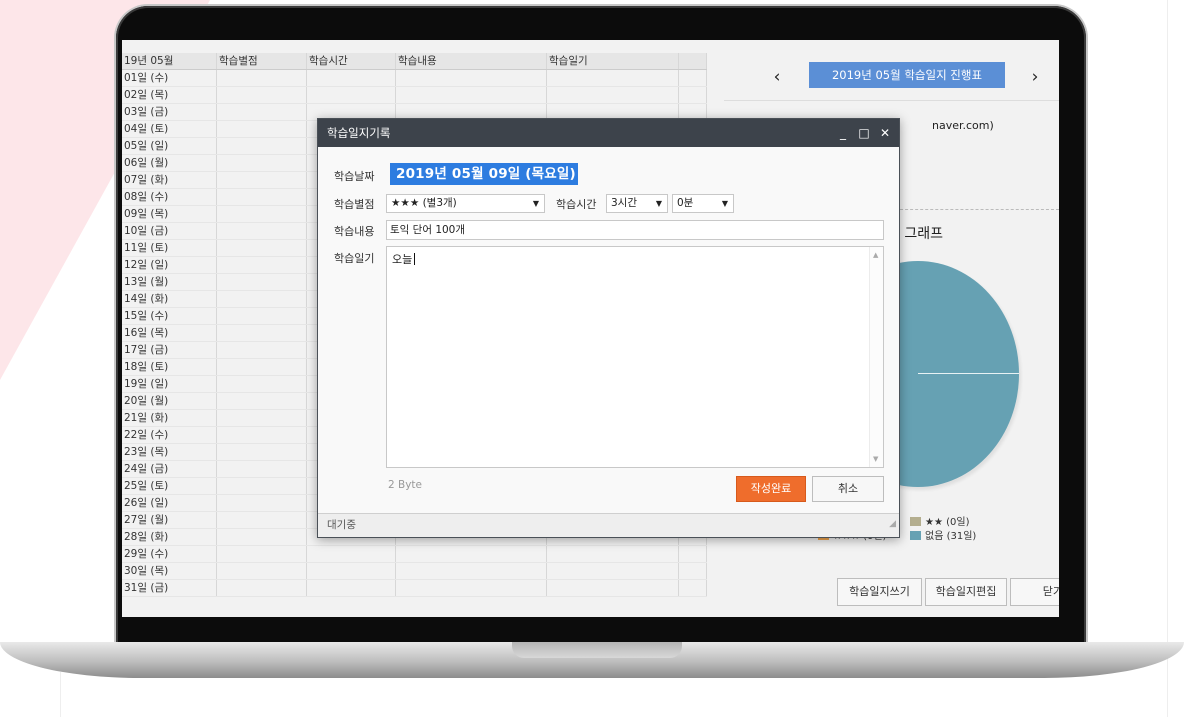 The width and height of the screenshot is (1184, 717). What do you see at coordinates (169, 537) in the screenshot?
I see `date-cell: 28일 (화)` at bounding box center [169, 537].